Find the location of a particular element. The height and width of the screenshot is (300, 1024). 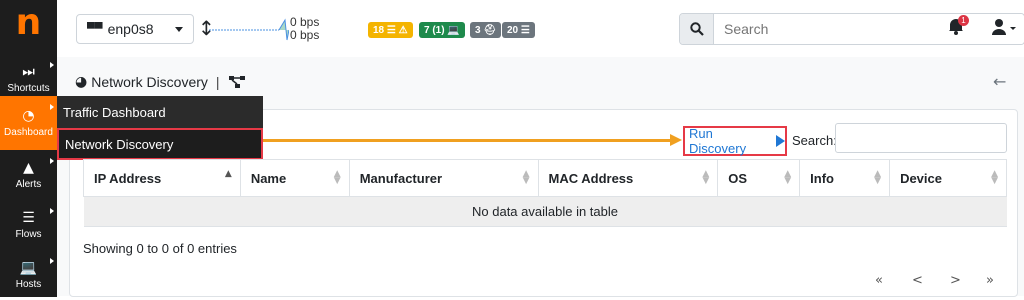

sidebar-item-alerts: ▲ Alerts is located at coordinates (28, 175).